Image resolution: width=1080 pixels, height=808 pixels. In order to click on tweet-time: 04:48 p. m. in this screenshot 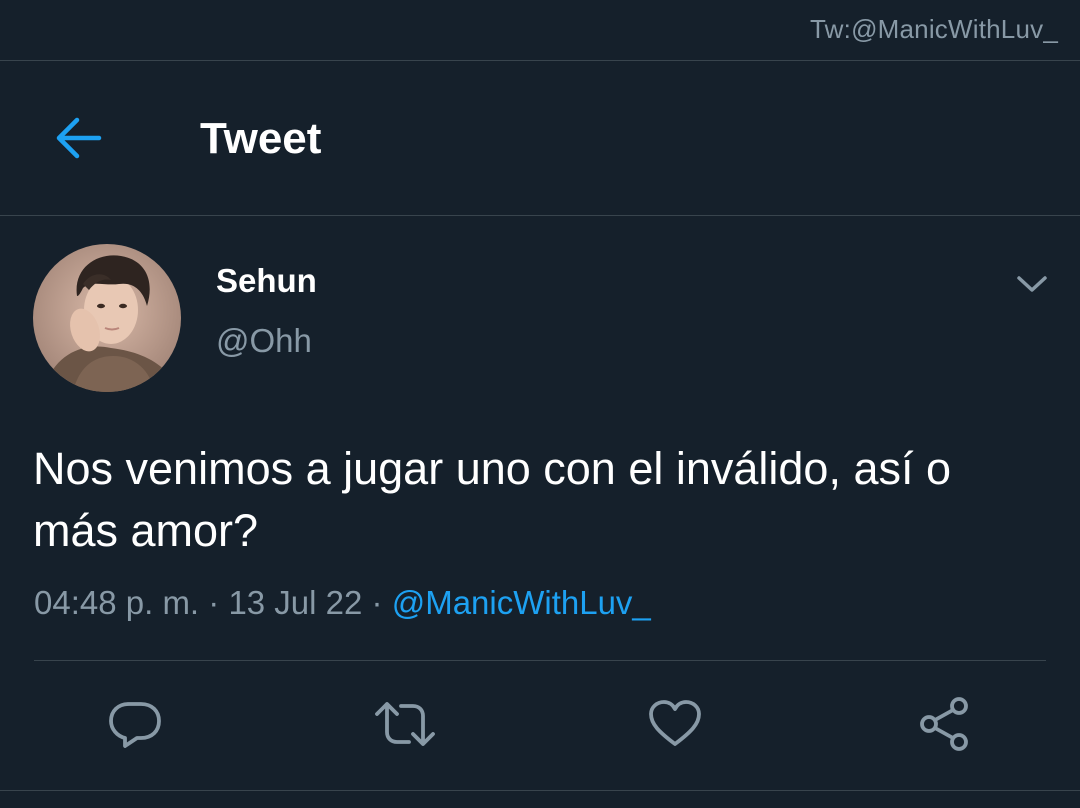, I will do `click(117, 602)`.